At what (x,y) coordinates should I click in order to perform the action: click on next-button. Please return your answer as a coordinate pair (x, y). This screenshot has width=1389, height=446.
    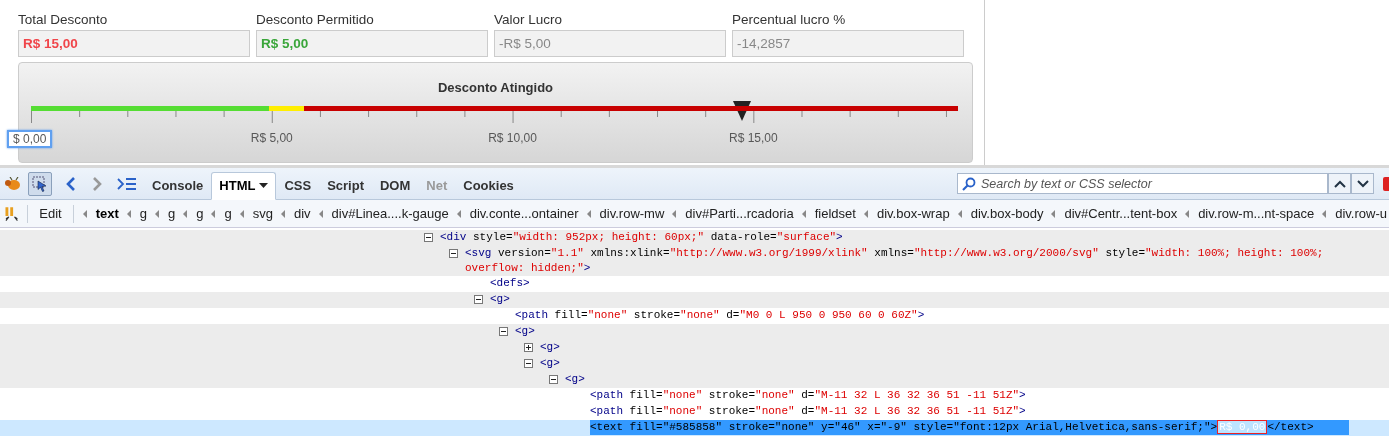
    Looking at the image, I should click on (1362, 183).